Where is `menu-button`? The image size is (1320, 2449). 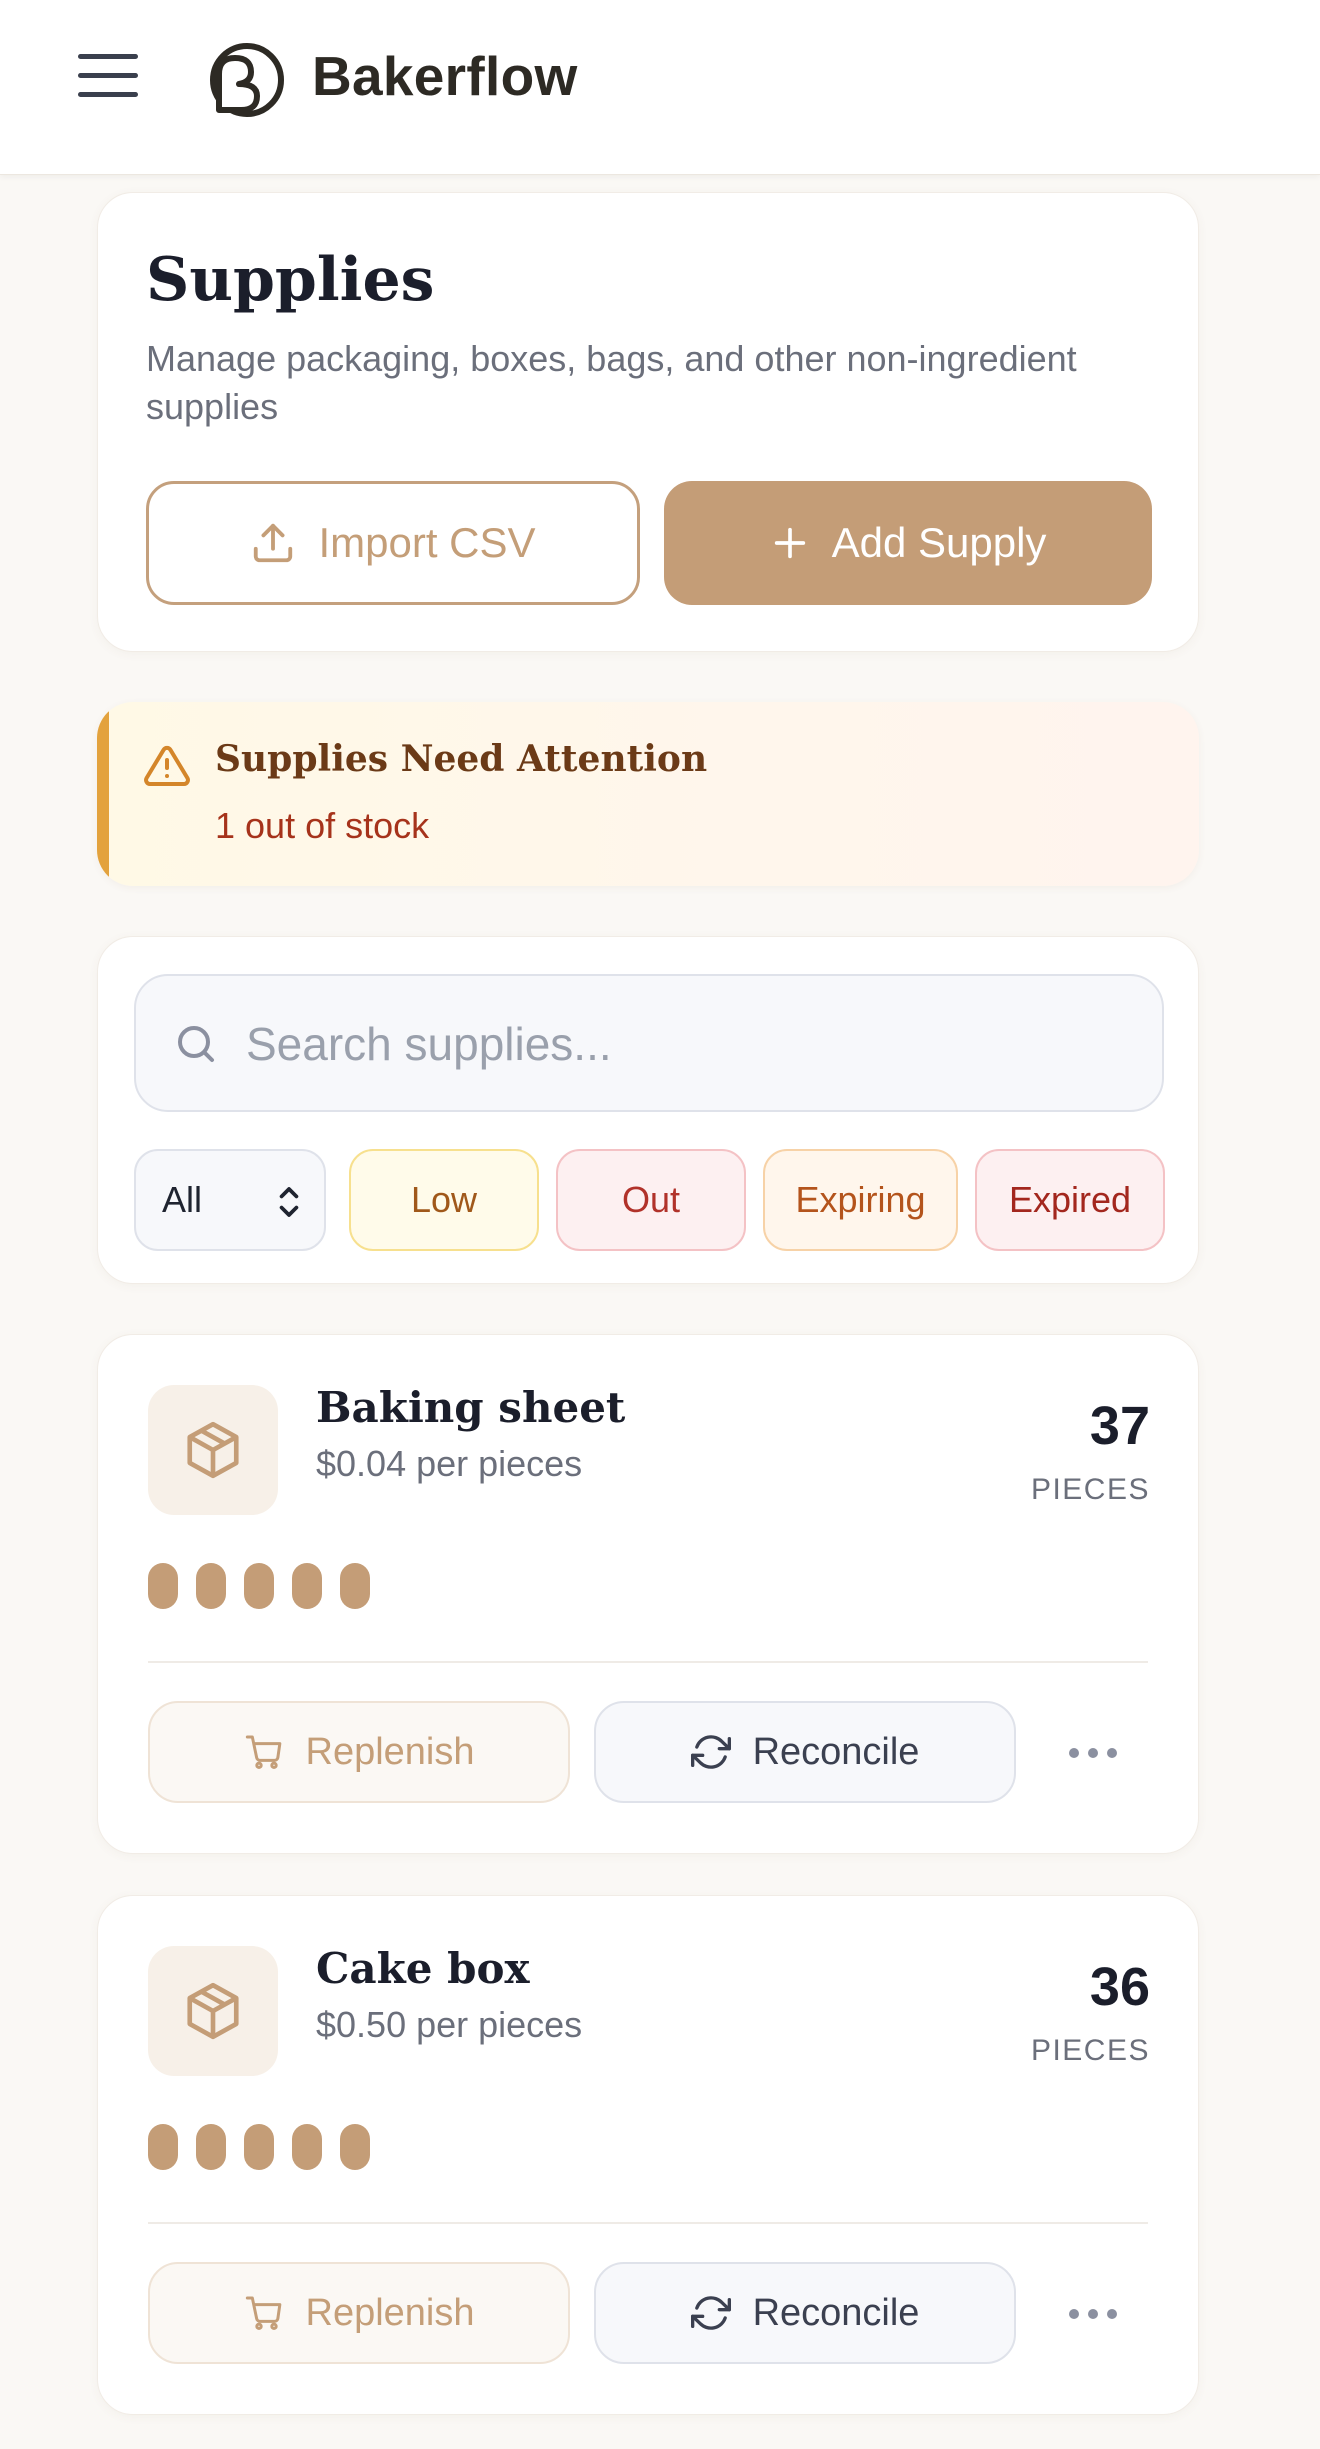
menu-button is located at coordinates (108, 79).